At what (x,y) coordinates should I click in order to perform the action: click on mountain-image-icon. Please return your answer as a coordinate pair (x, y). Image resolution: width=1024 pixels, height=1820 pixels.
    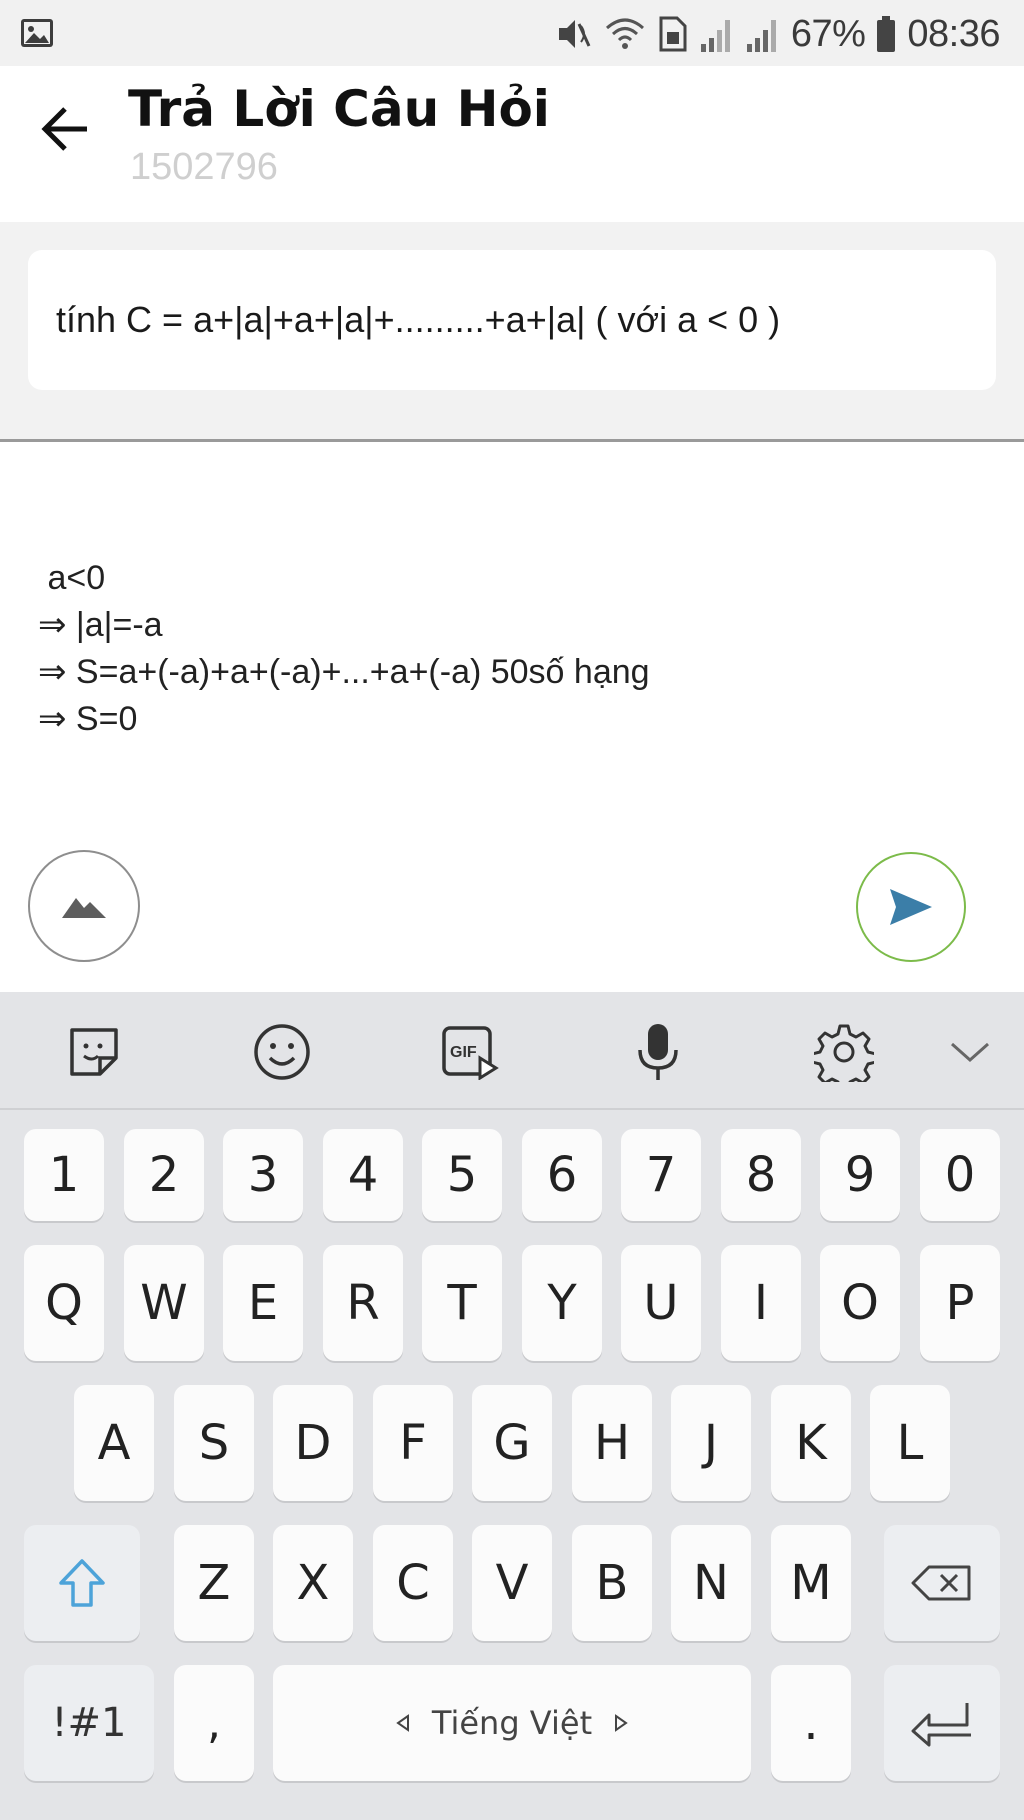
    Looking at the image, I should click on (84, 908).